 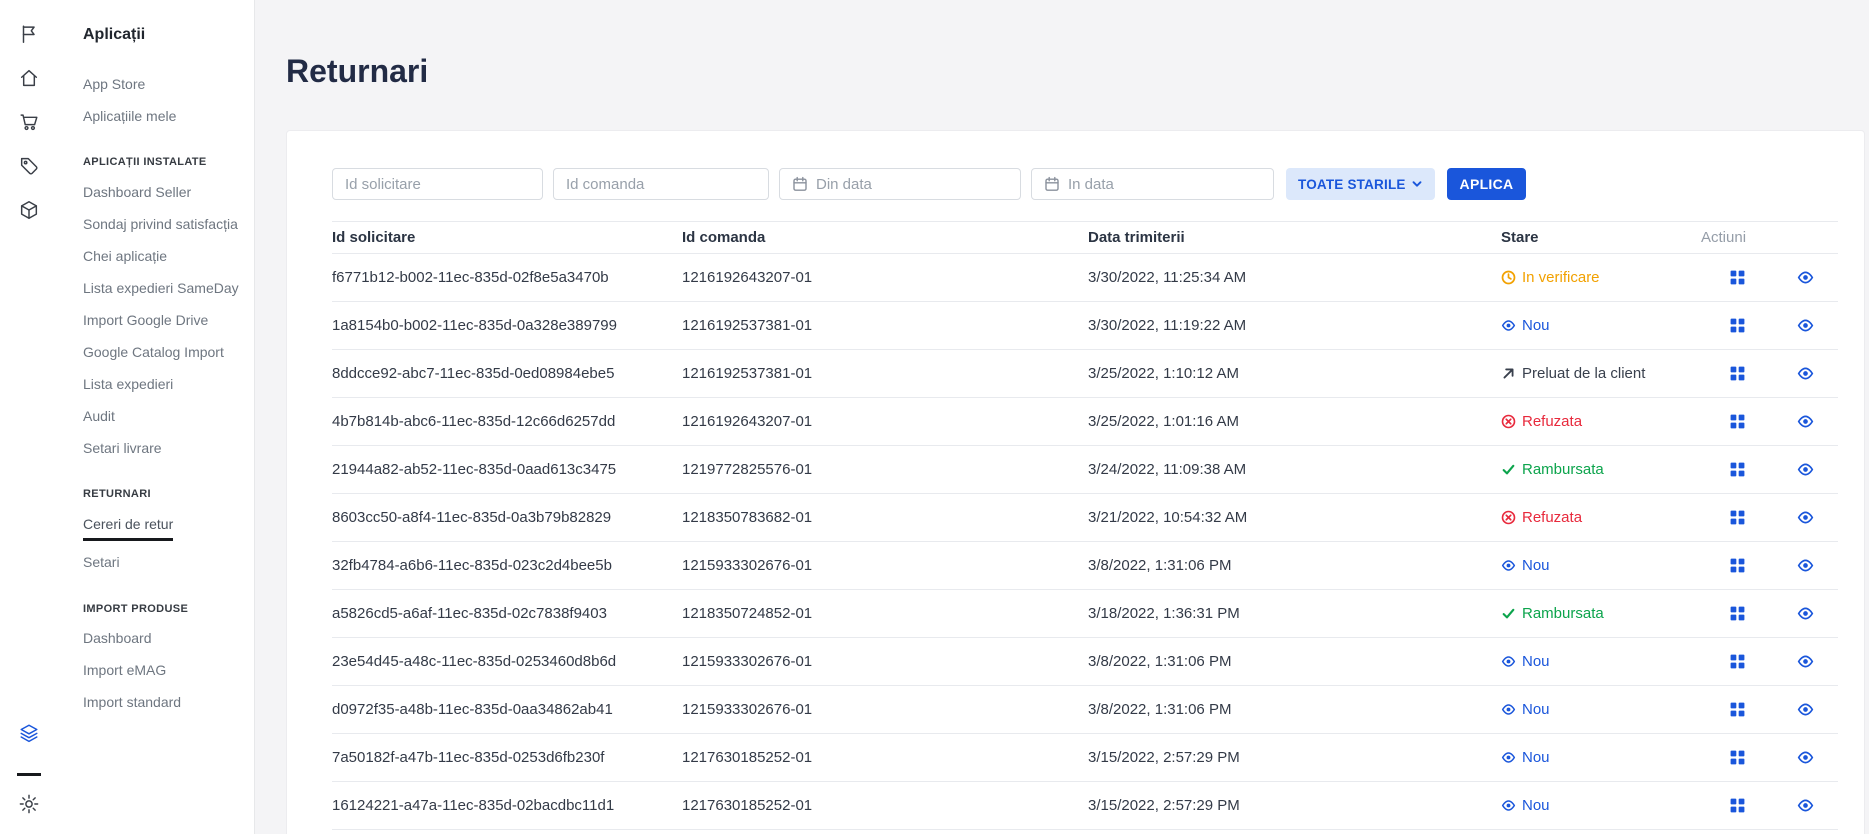 What do you see at coordinates (473, 373) in the screenshot?
I see `cell-id-solicitare: 8ddcce92-abc7-11ec-835d-0ed08984ebe5` at bounding box center [473, 373].